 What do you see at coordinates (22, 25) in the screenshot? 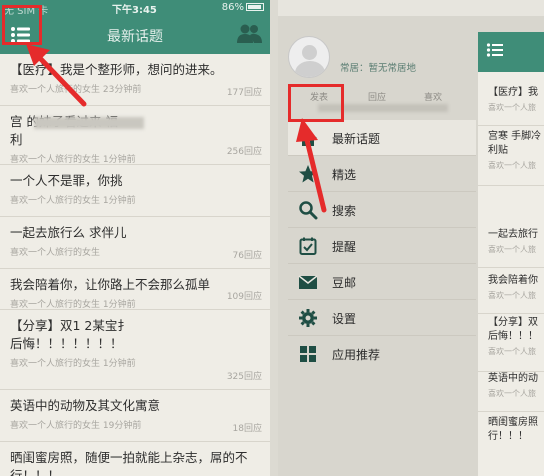
I see `annotation-box` at bounding box center [22, 25].